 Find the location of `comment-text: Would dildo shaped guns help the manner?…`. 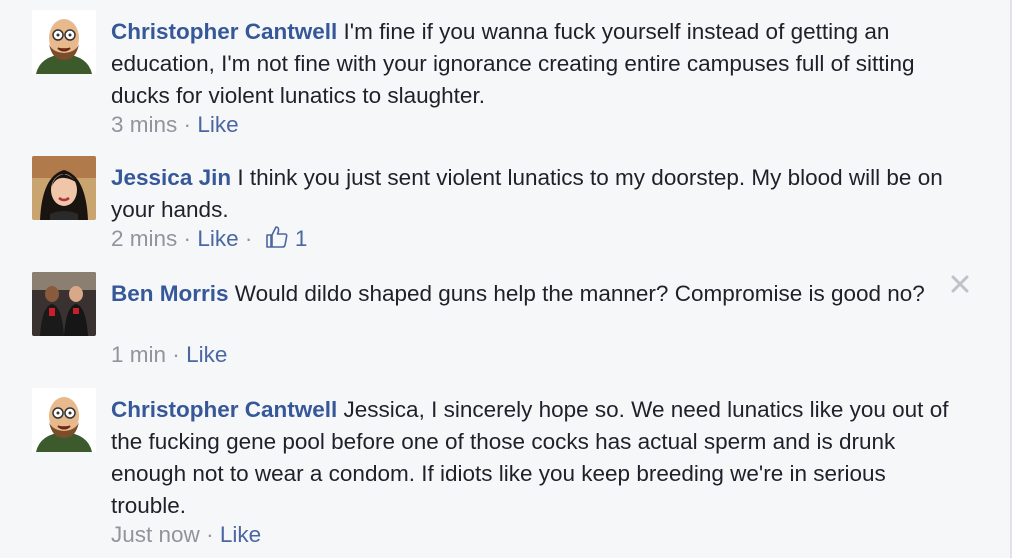

comment-text: Would dildo shaped guns help the manner?… is located at coordinates (579, 293).